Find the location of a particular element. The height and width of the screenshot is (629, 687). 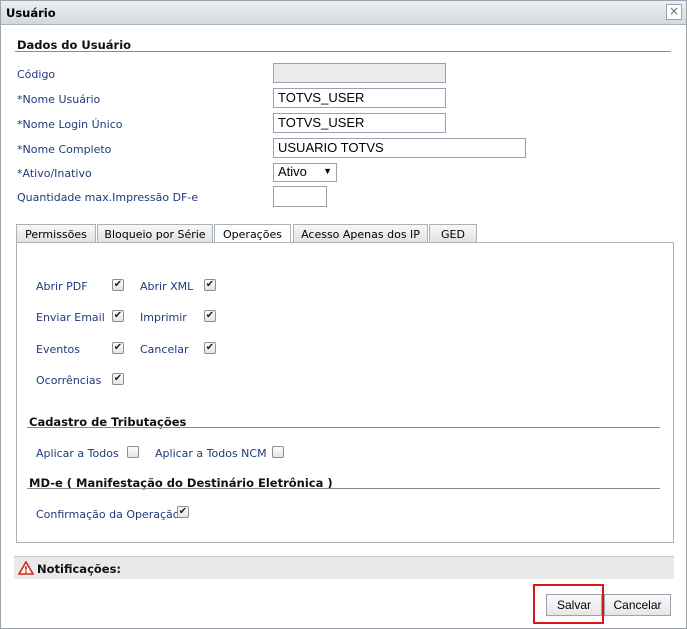

section-divider is located at coordinates (343, 51).